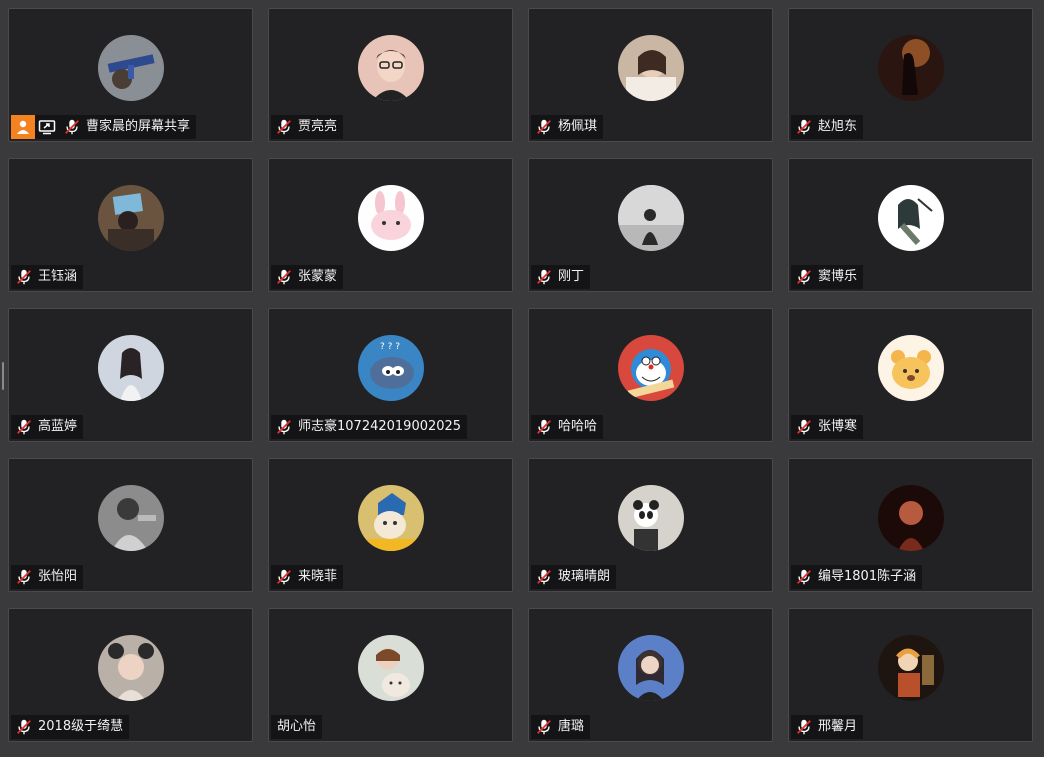  I want to click on panda-photo-icon, so click(650, 518).